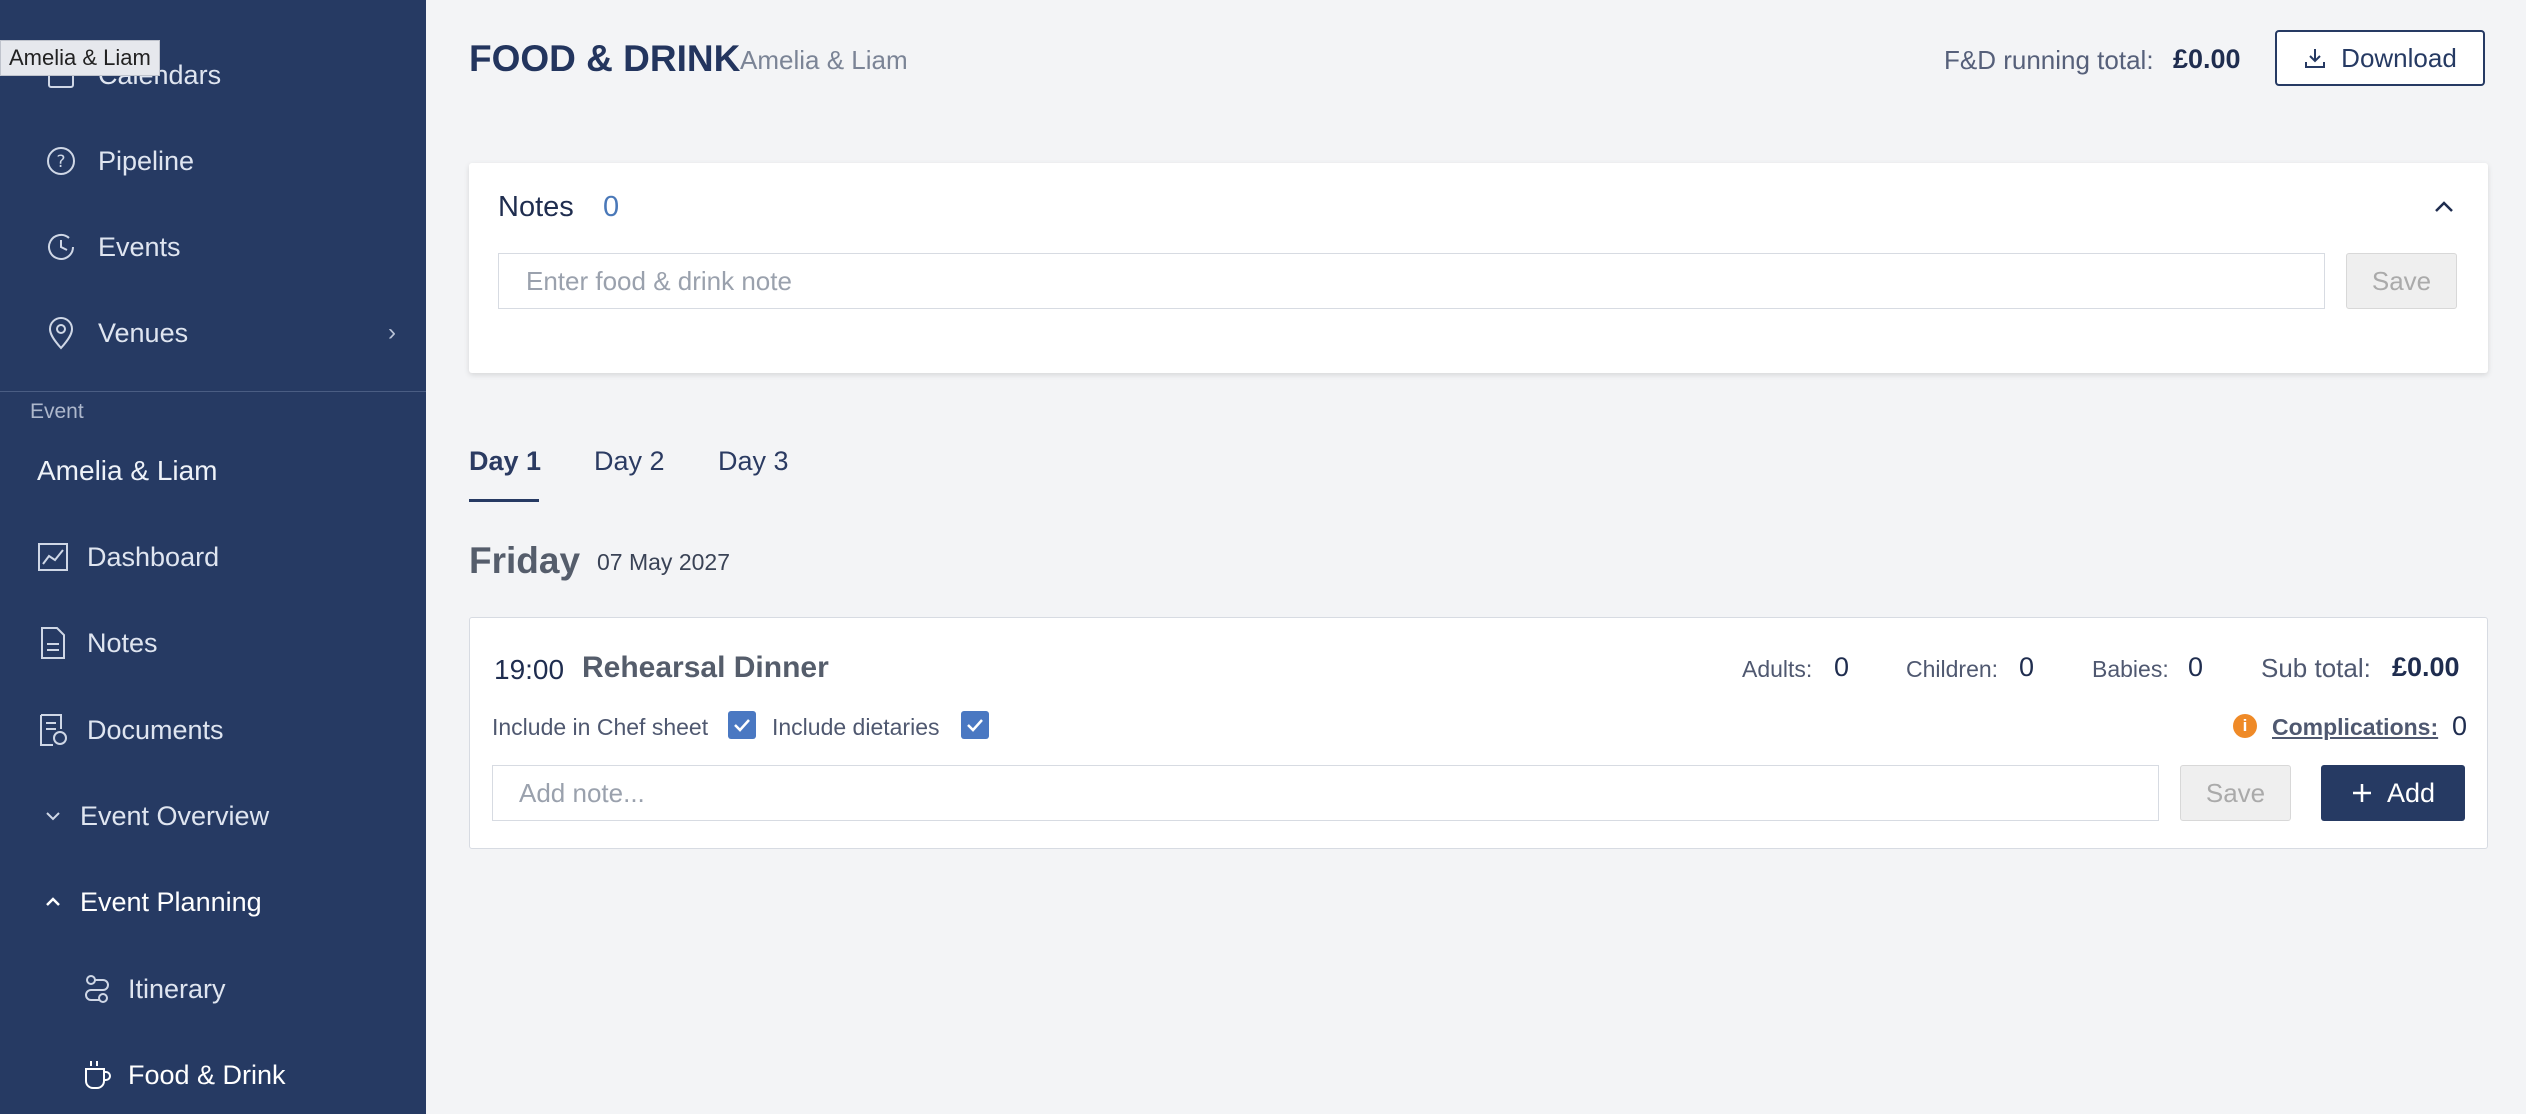  Describe the element at coordinates (705, 667) in the screenshot. I see `event-name: Rehearsal Dinner` at that location.